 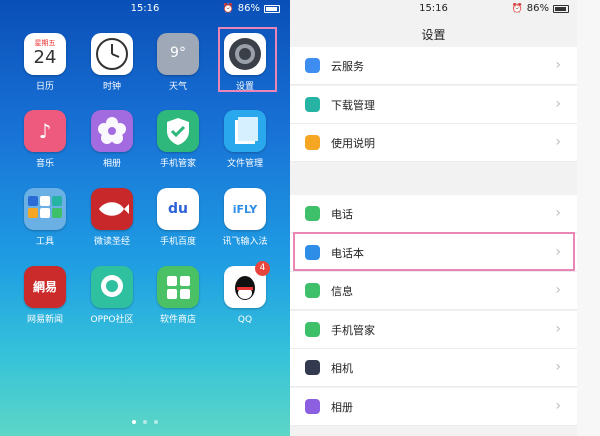 I want to click on download-icon, so click(x=312, y=104).